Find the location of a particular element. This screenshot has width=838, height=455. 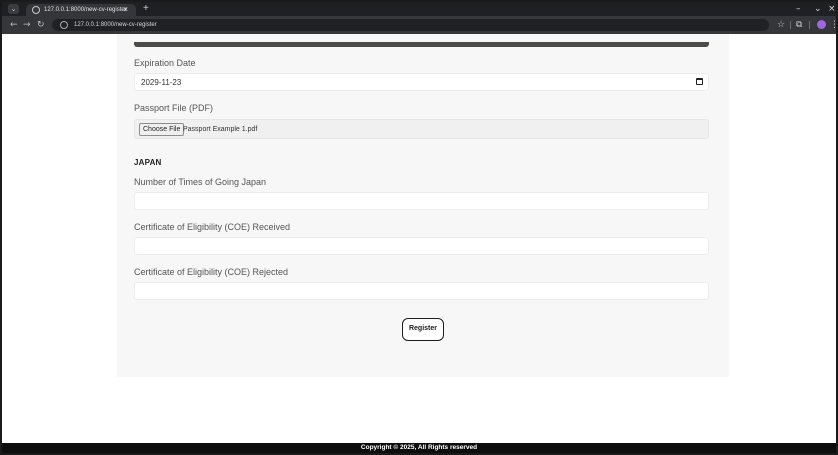

previous-field-input is located at coordinates (421, 44).